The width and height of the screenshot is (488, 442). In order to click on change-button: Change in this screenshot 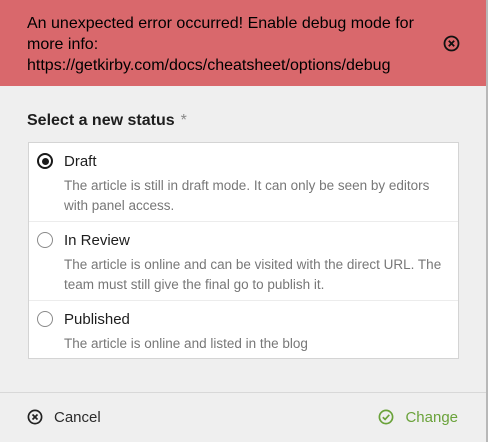, I will do `click(418, 417)`.